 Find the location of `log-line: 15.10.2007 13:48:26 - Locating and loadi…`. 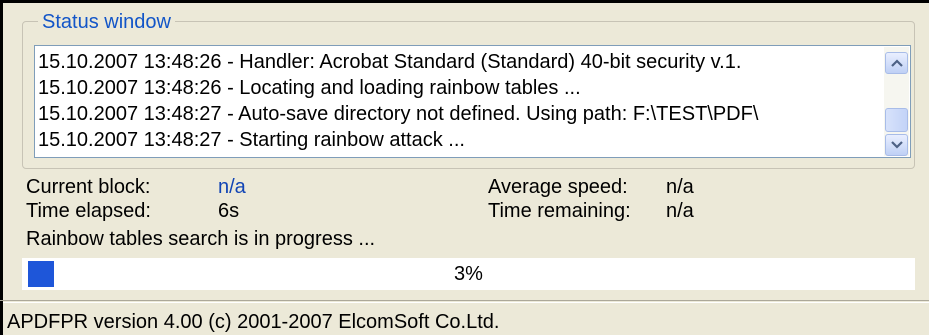

log-line: 15.10.2007 13:48:26 - Locating and loadi… is located at coordinates (309, 88).